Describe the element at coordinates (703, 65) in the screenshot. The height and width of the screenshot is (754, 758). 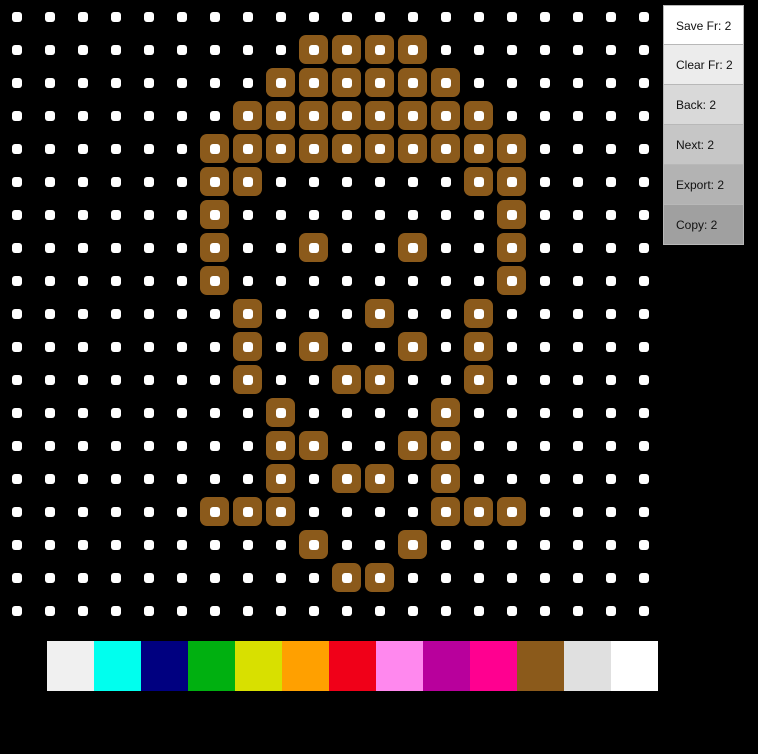
I see `clear-frame-button: Clear Fr: 2` at that location.